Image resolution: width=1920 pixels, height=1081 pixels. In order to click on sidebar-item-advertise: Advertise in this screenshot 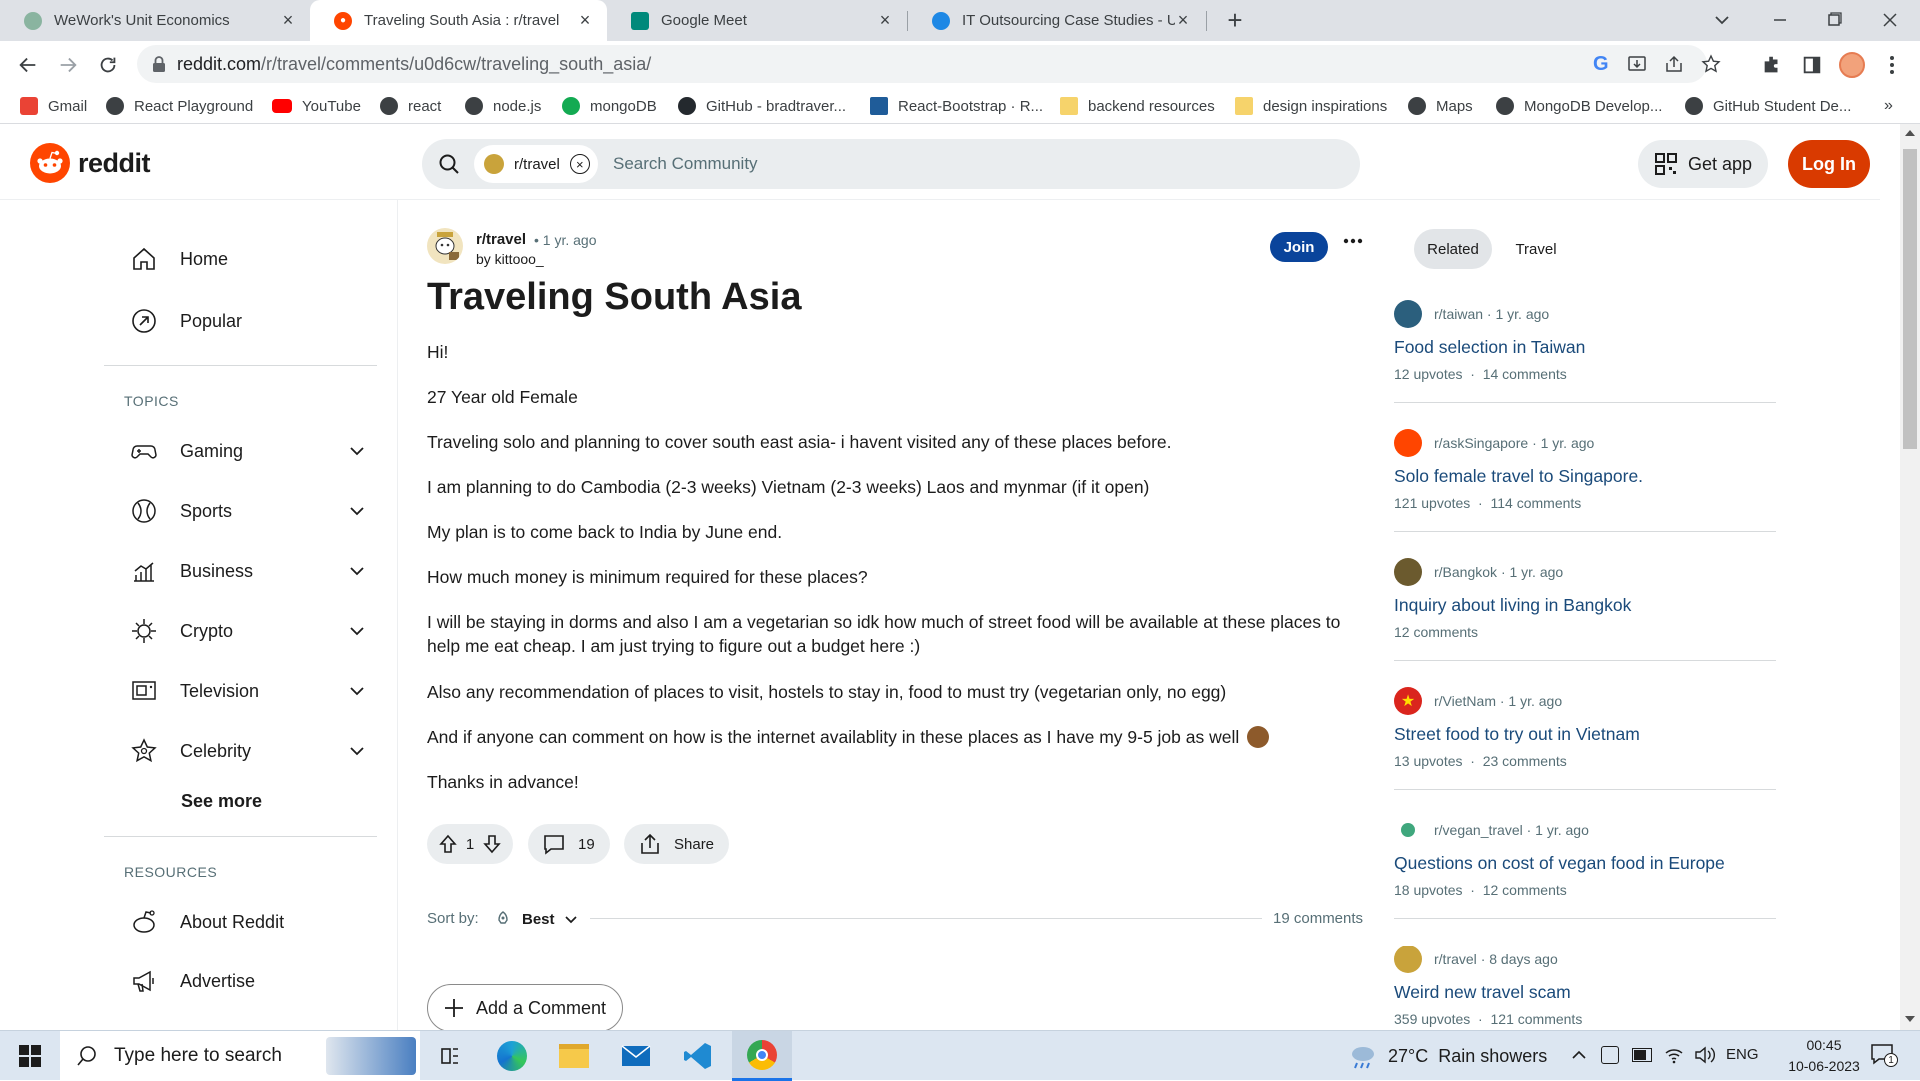, I will do `click(192, 981)`.